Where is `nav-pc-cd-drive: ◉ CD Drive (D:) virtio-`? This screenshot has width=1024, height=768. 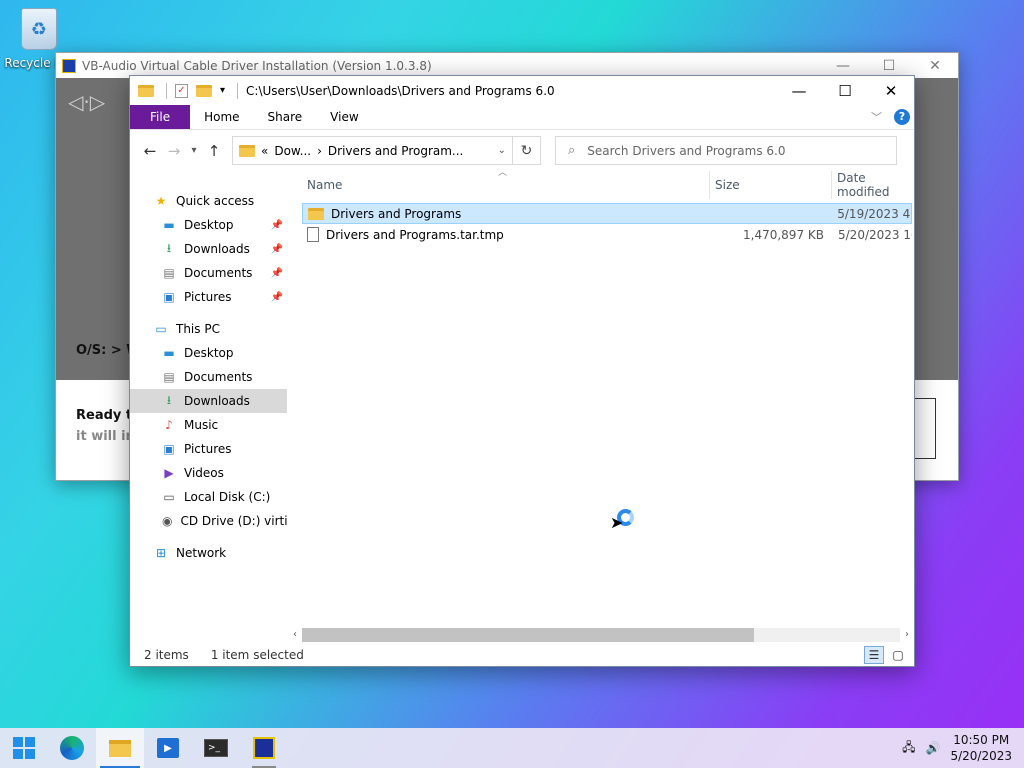 nav-pc-cd-drive: ◉ CD Drive (D:) virtio- is located at coordinates (208, 521).